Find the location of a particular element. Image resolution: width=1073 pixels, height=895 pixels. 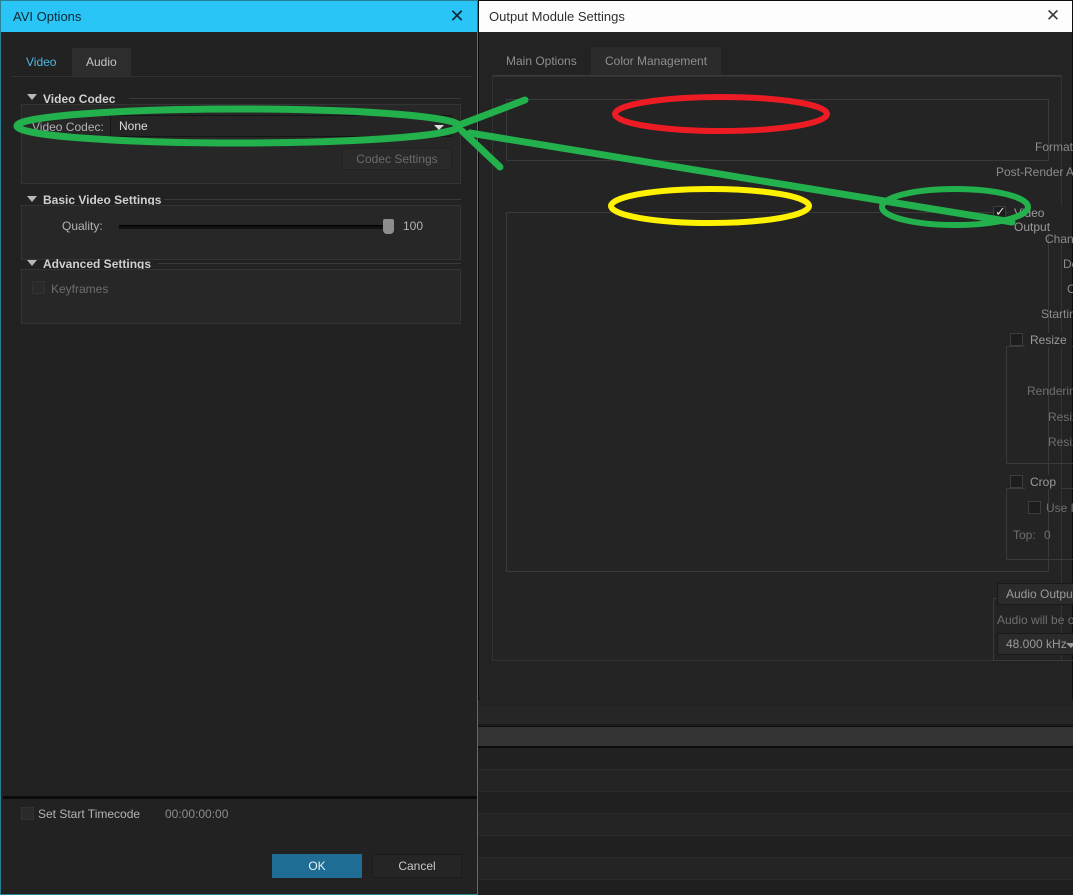

oms-tabstrip: Main Options Color Management is located at coordinates (777, 61).